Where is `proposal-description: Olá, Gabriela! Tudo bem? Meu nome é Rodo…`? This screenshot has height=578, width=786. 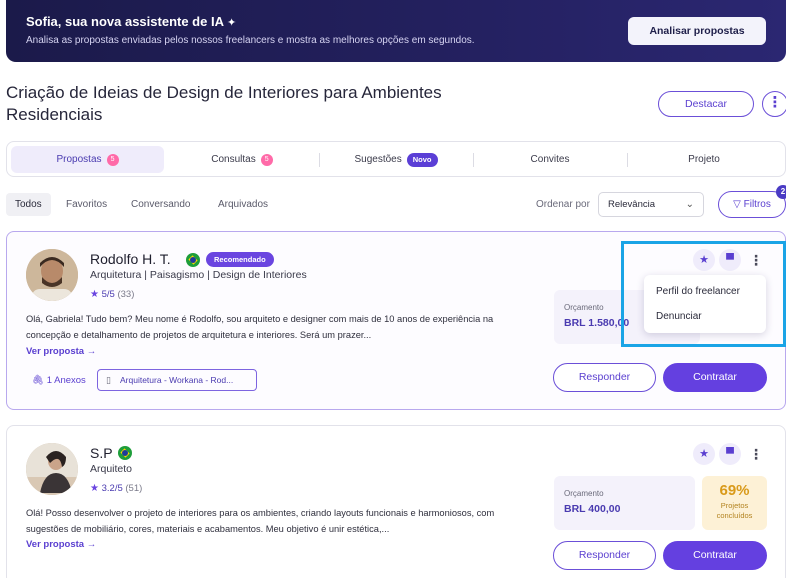 proposal-description: Olá, Gabriela! Tudo bem? Meu nome é Rodo… is located at coordinates (260, 327).